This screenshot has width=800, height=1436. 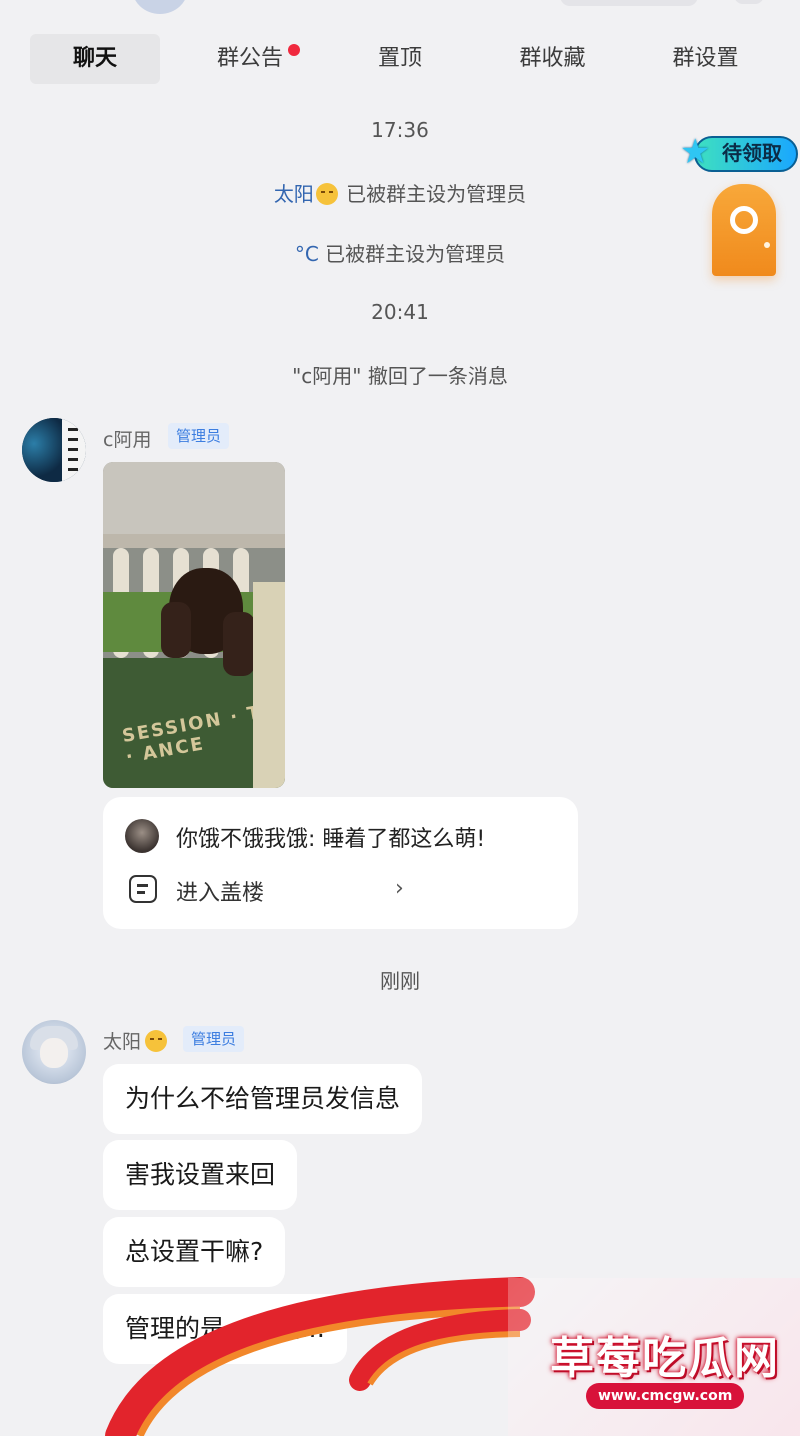 What do you see at coordinates (744, 220) in the screenshot?
I see `door-ring-icon` at bounding box center [744, 220].